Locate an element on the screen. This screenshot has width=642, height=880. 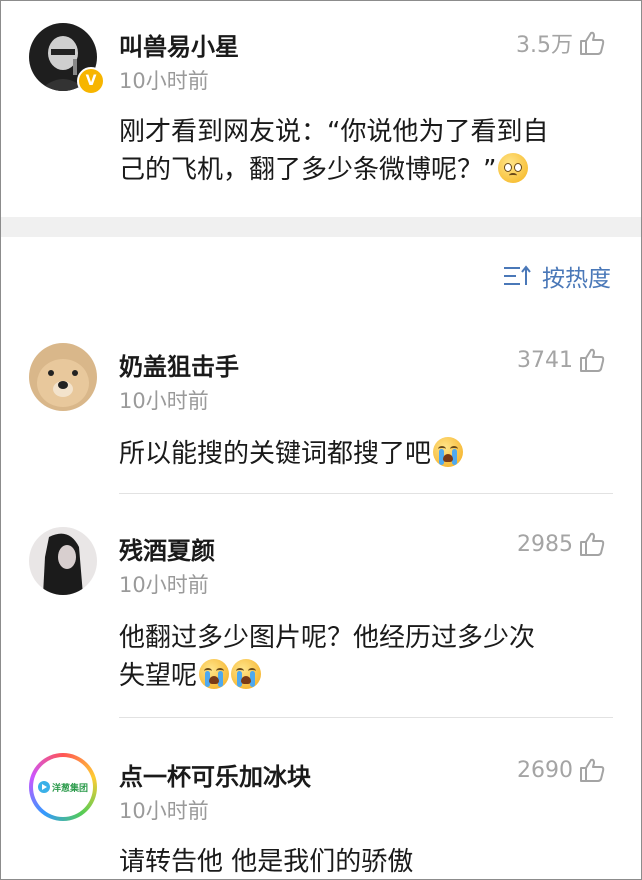
like-button: 2985 is located at coordinates (561, 544).